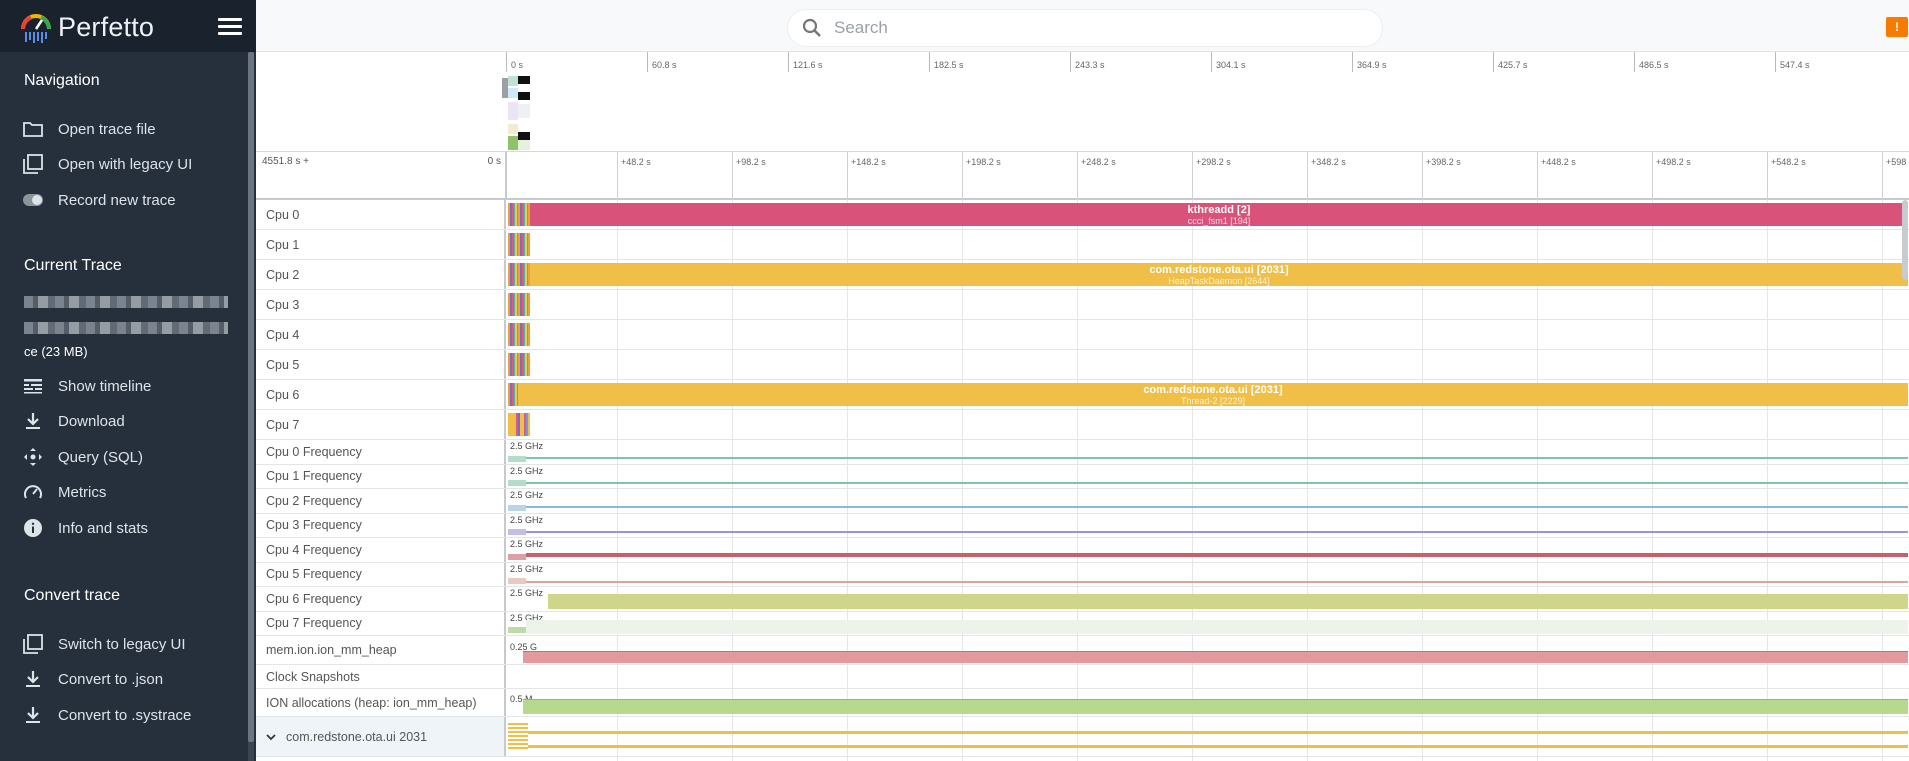  I want to click on metrics-label: Metrics, so click(82, 492).